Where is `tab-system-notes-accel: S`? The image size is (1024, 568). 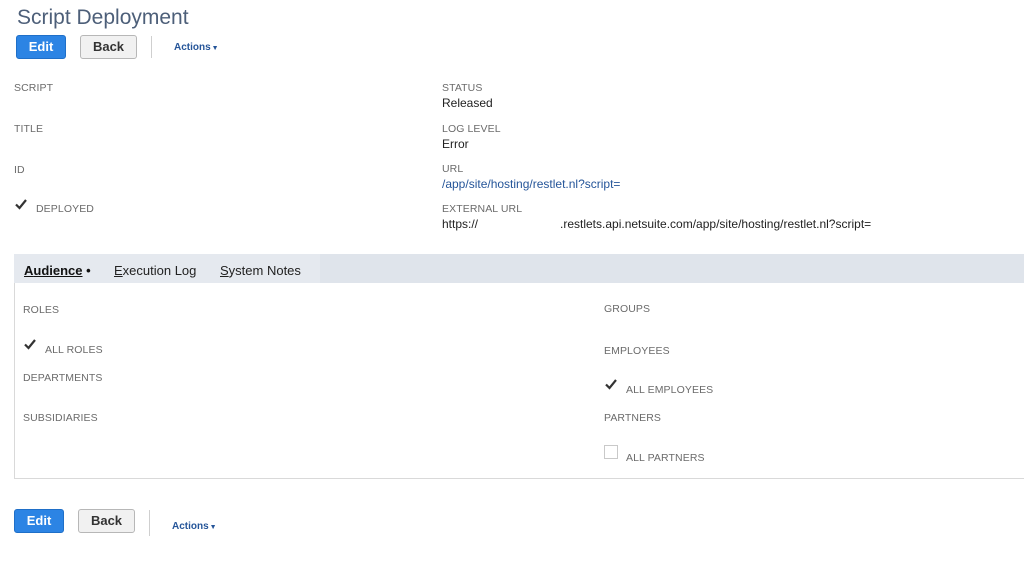 tab-system-notes-accel: S is located at coordinates (224, 270).